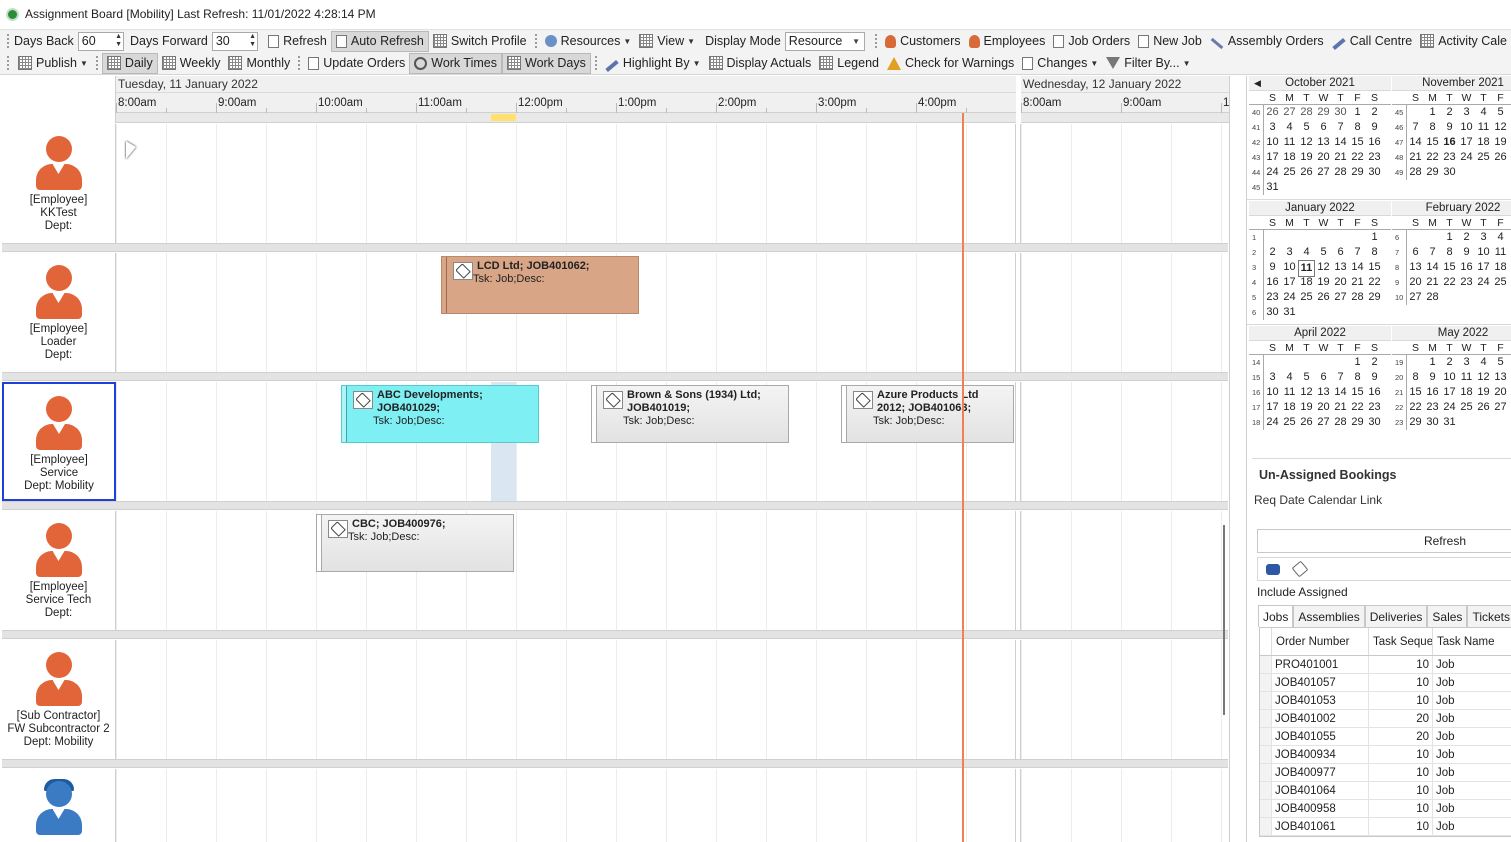  What do you see at coordinates (356, 63) in the screenshot?
I see `update-orders-button: Update Orders` at bounding box center [356, 63].